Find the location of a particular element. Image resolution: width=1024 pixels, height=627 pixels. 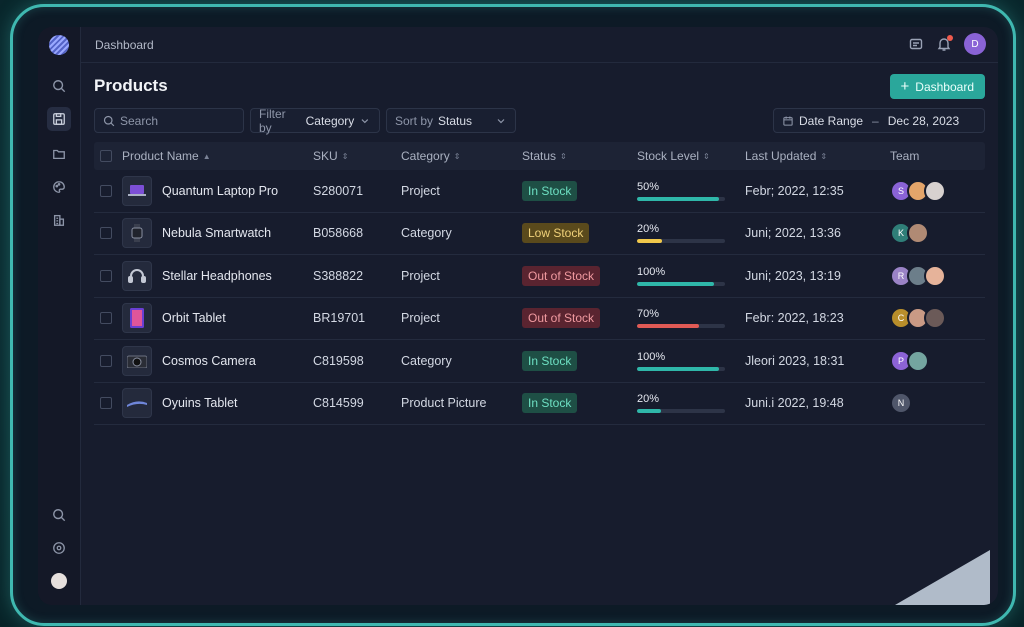

sku: C819598 is located at coordinates (338, 360).